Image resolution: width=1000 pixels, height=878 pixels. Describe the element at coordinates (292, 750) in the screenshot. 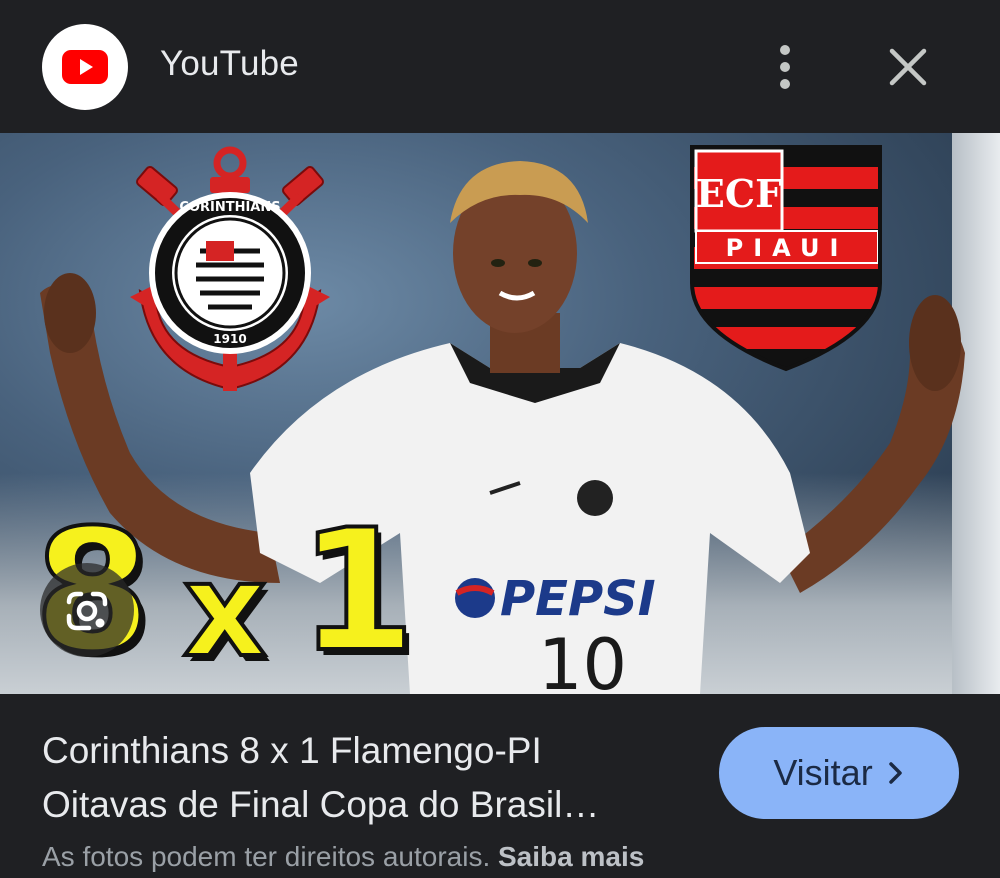

I see `title-line-1: Corinthians 8 x 1 Flamengo-PI` at that location.